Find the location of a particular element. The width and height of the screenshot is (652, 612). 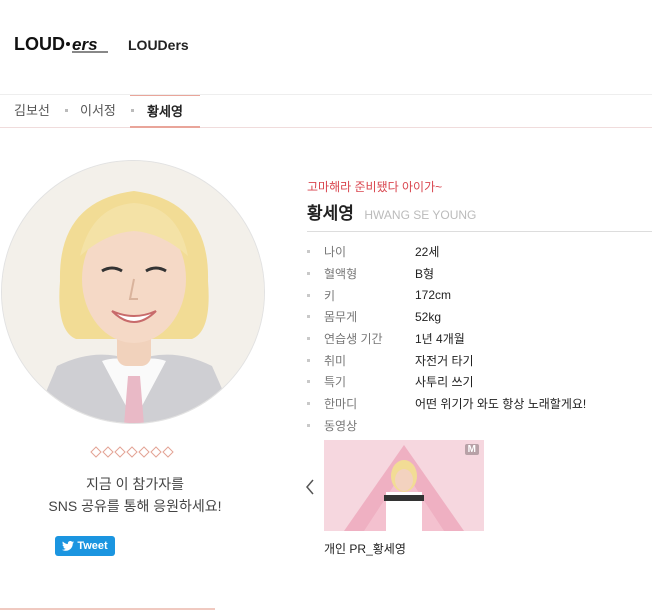

carousel-prev-button is located at coordinates (310, 489).